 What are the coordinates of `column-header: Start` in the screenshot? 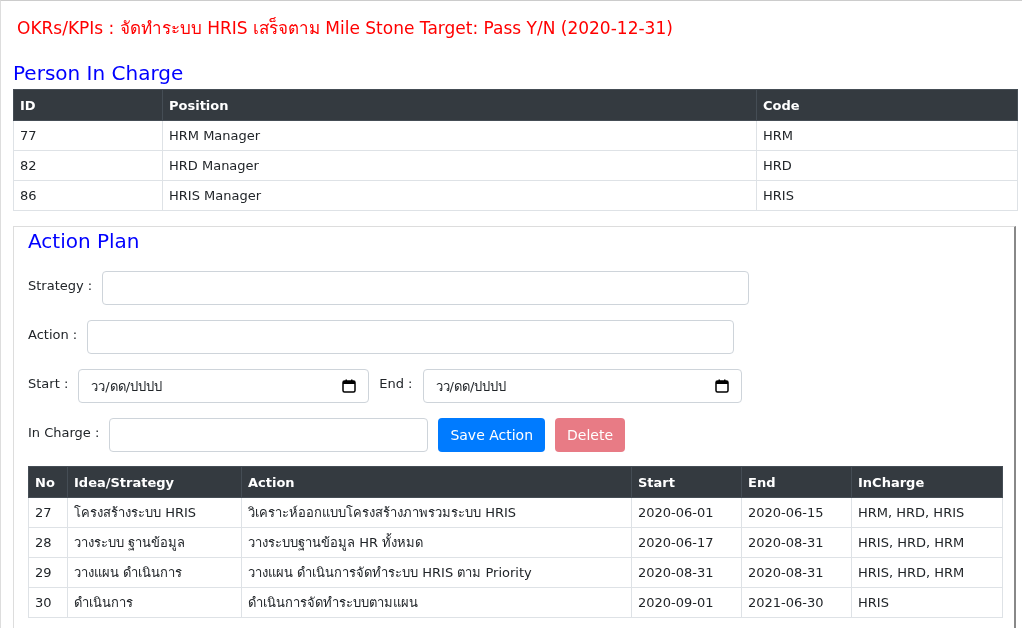 It's located at (686, 482).